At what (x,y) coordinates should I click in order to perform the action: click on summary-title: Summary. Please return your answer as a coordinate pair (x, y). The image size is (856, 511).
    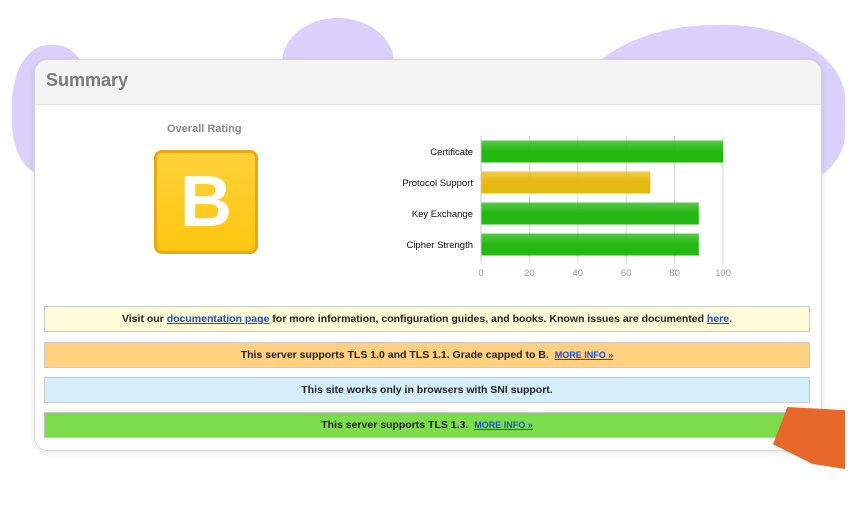
    Looking at the image, I should click on (87, 80).